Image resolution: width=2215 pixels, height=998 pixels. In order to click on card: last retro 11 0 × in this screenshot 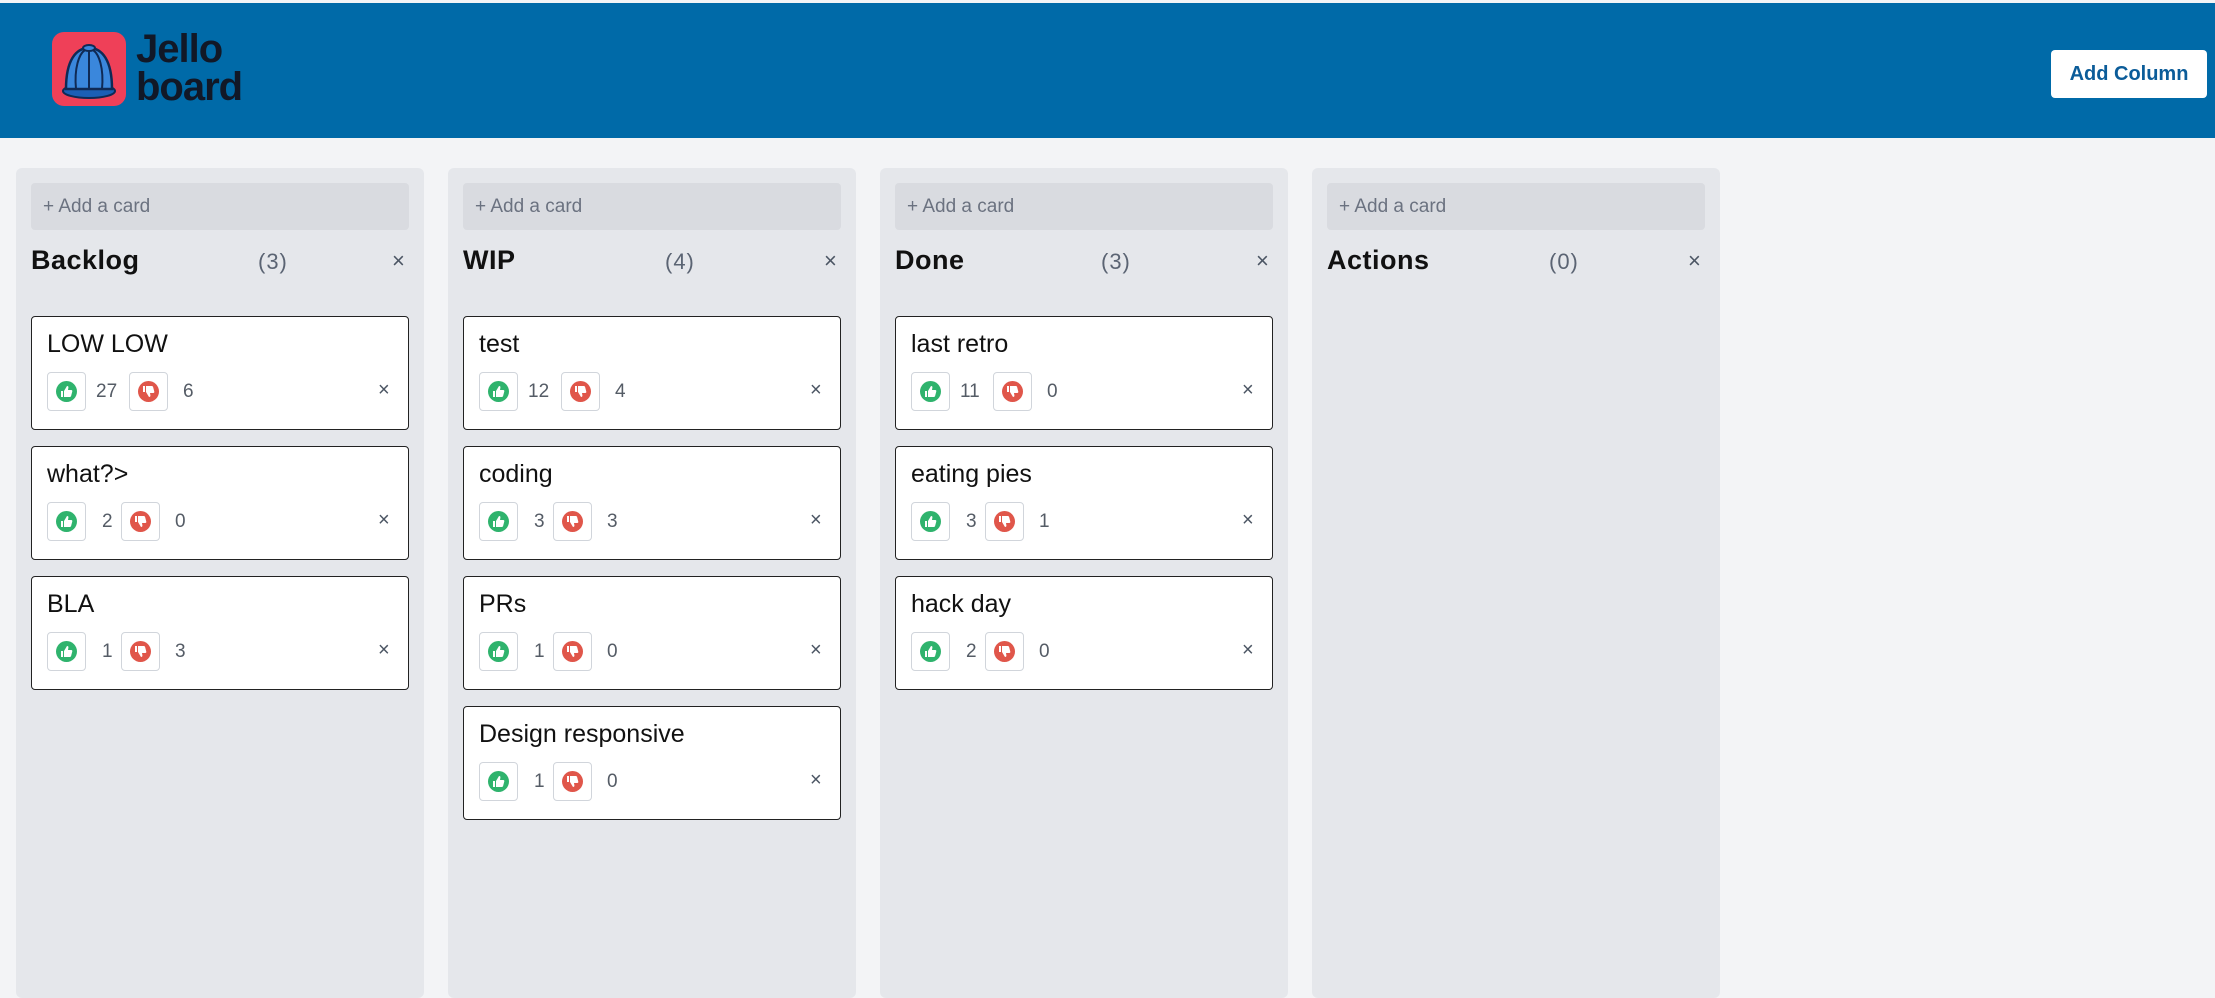, I will do `click(1084, 373)`.